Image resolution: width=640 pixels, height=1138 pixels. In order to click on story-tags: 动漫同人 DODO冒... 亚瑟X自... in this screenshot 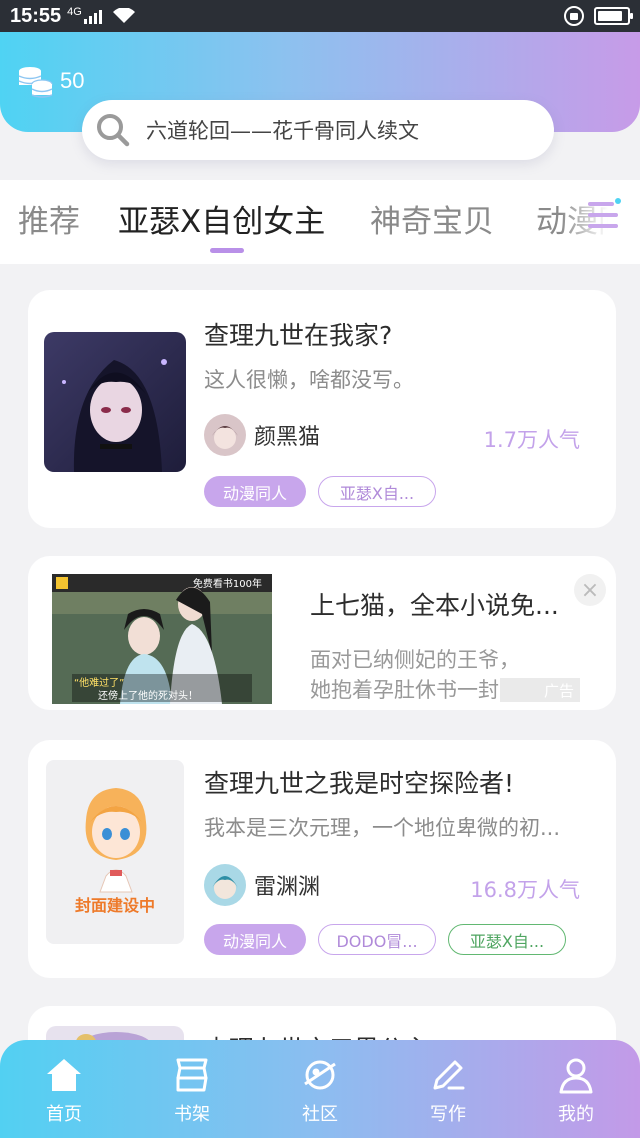, I will do `click(385, 939)`.